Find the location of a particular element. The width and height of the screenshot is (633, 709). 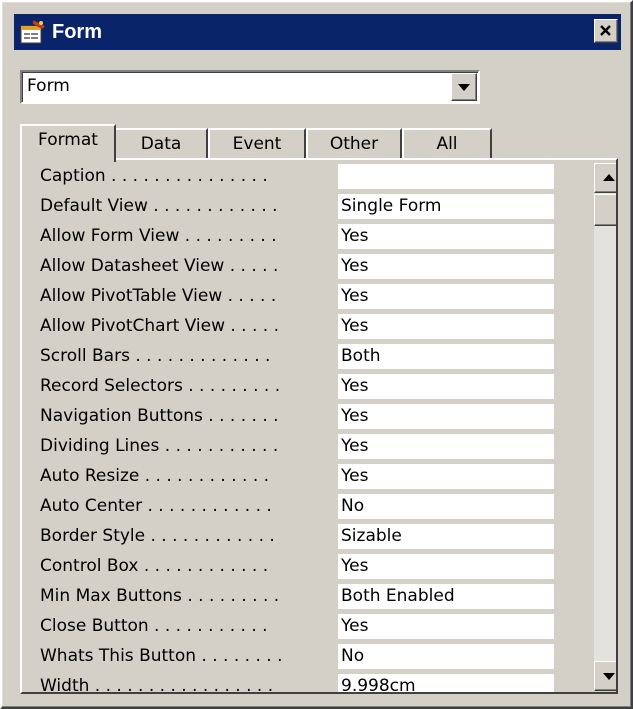

title-bar: Form is located at coordinates (317, 32).